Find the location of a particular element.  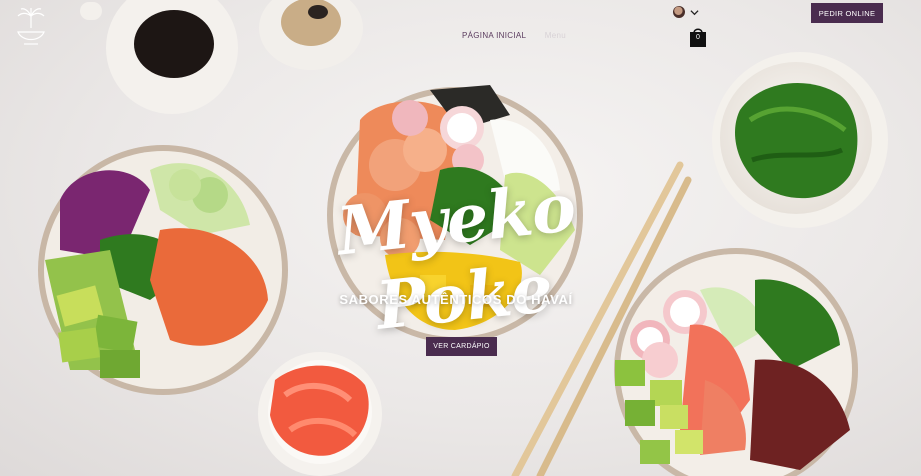

main-nav: PÁGINA INICIAL Menu is located at coordinates (522, 35).